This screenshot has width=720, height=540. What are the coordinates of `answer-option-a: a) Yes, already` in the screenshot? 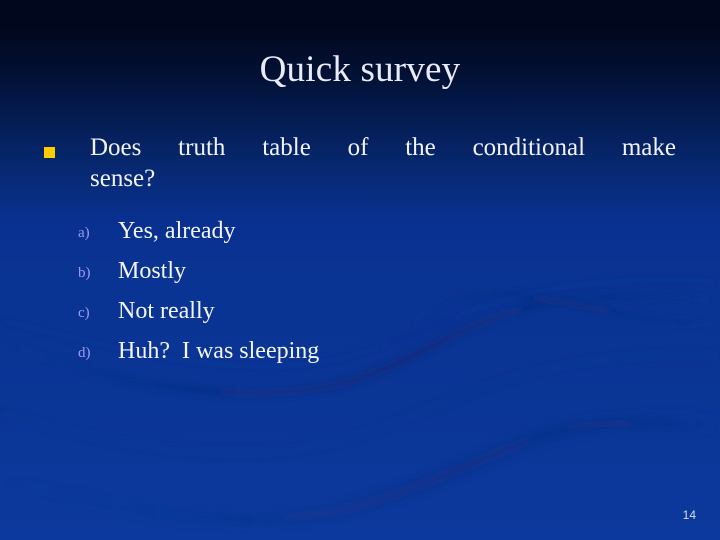 It's located at (358, 234).